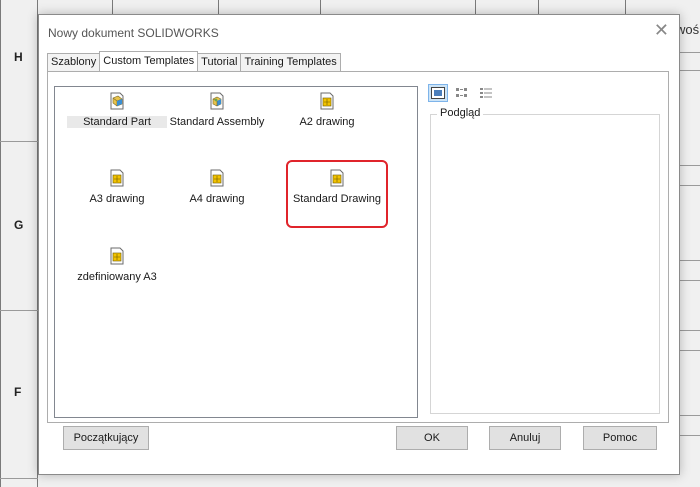  Describe the element at coordinates (661, 30) in the screenshot. I see `close-icon: ✕` at that location.